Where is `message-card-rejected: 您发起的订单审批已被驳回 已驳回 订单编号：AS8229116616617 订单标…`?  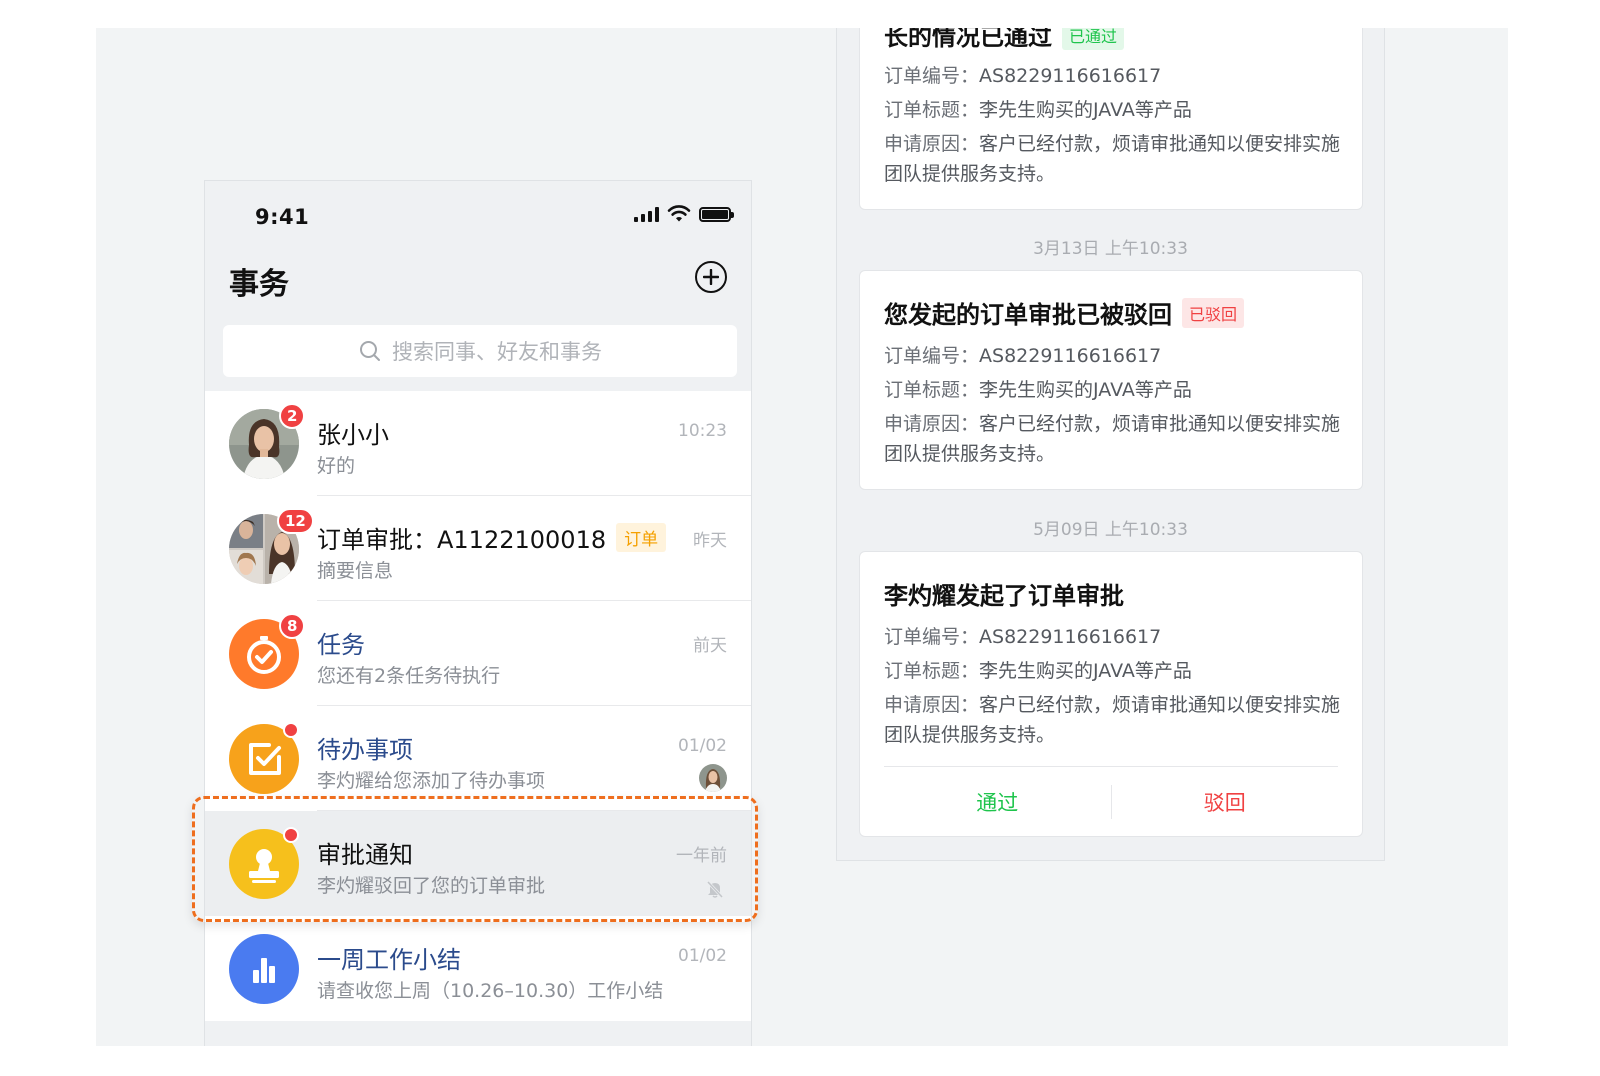
message-card-rejected: 您发起的订单审批已被驳回 已驳回 订单编号：AS8229116616617 订单标… is located at coordinates (1111, 380).